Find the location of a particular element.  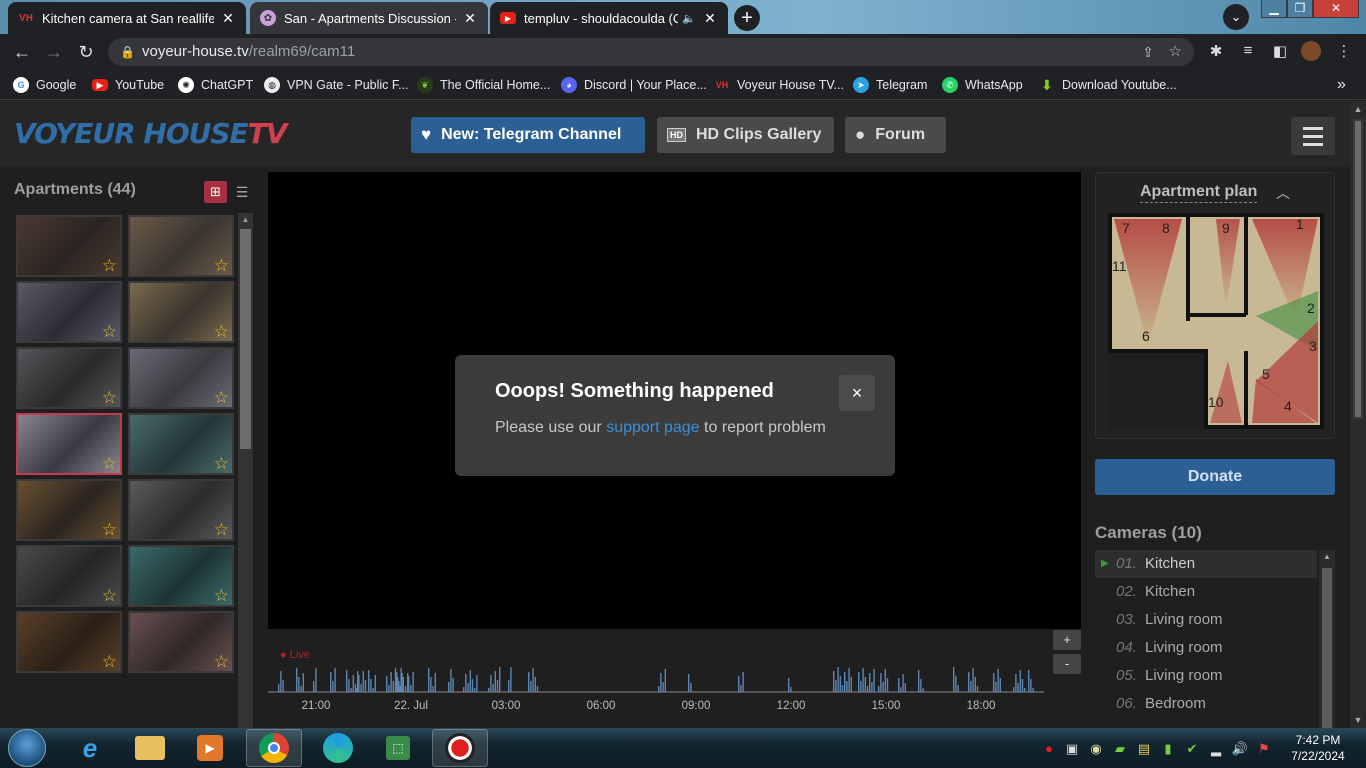

tab-apartments-discussion: ✿ San - Apartments Discussion - Vo ✕ is located at coordinates (369, 18).